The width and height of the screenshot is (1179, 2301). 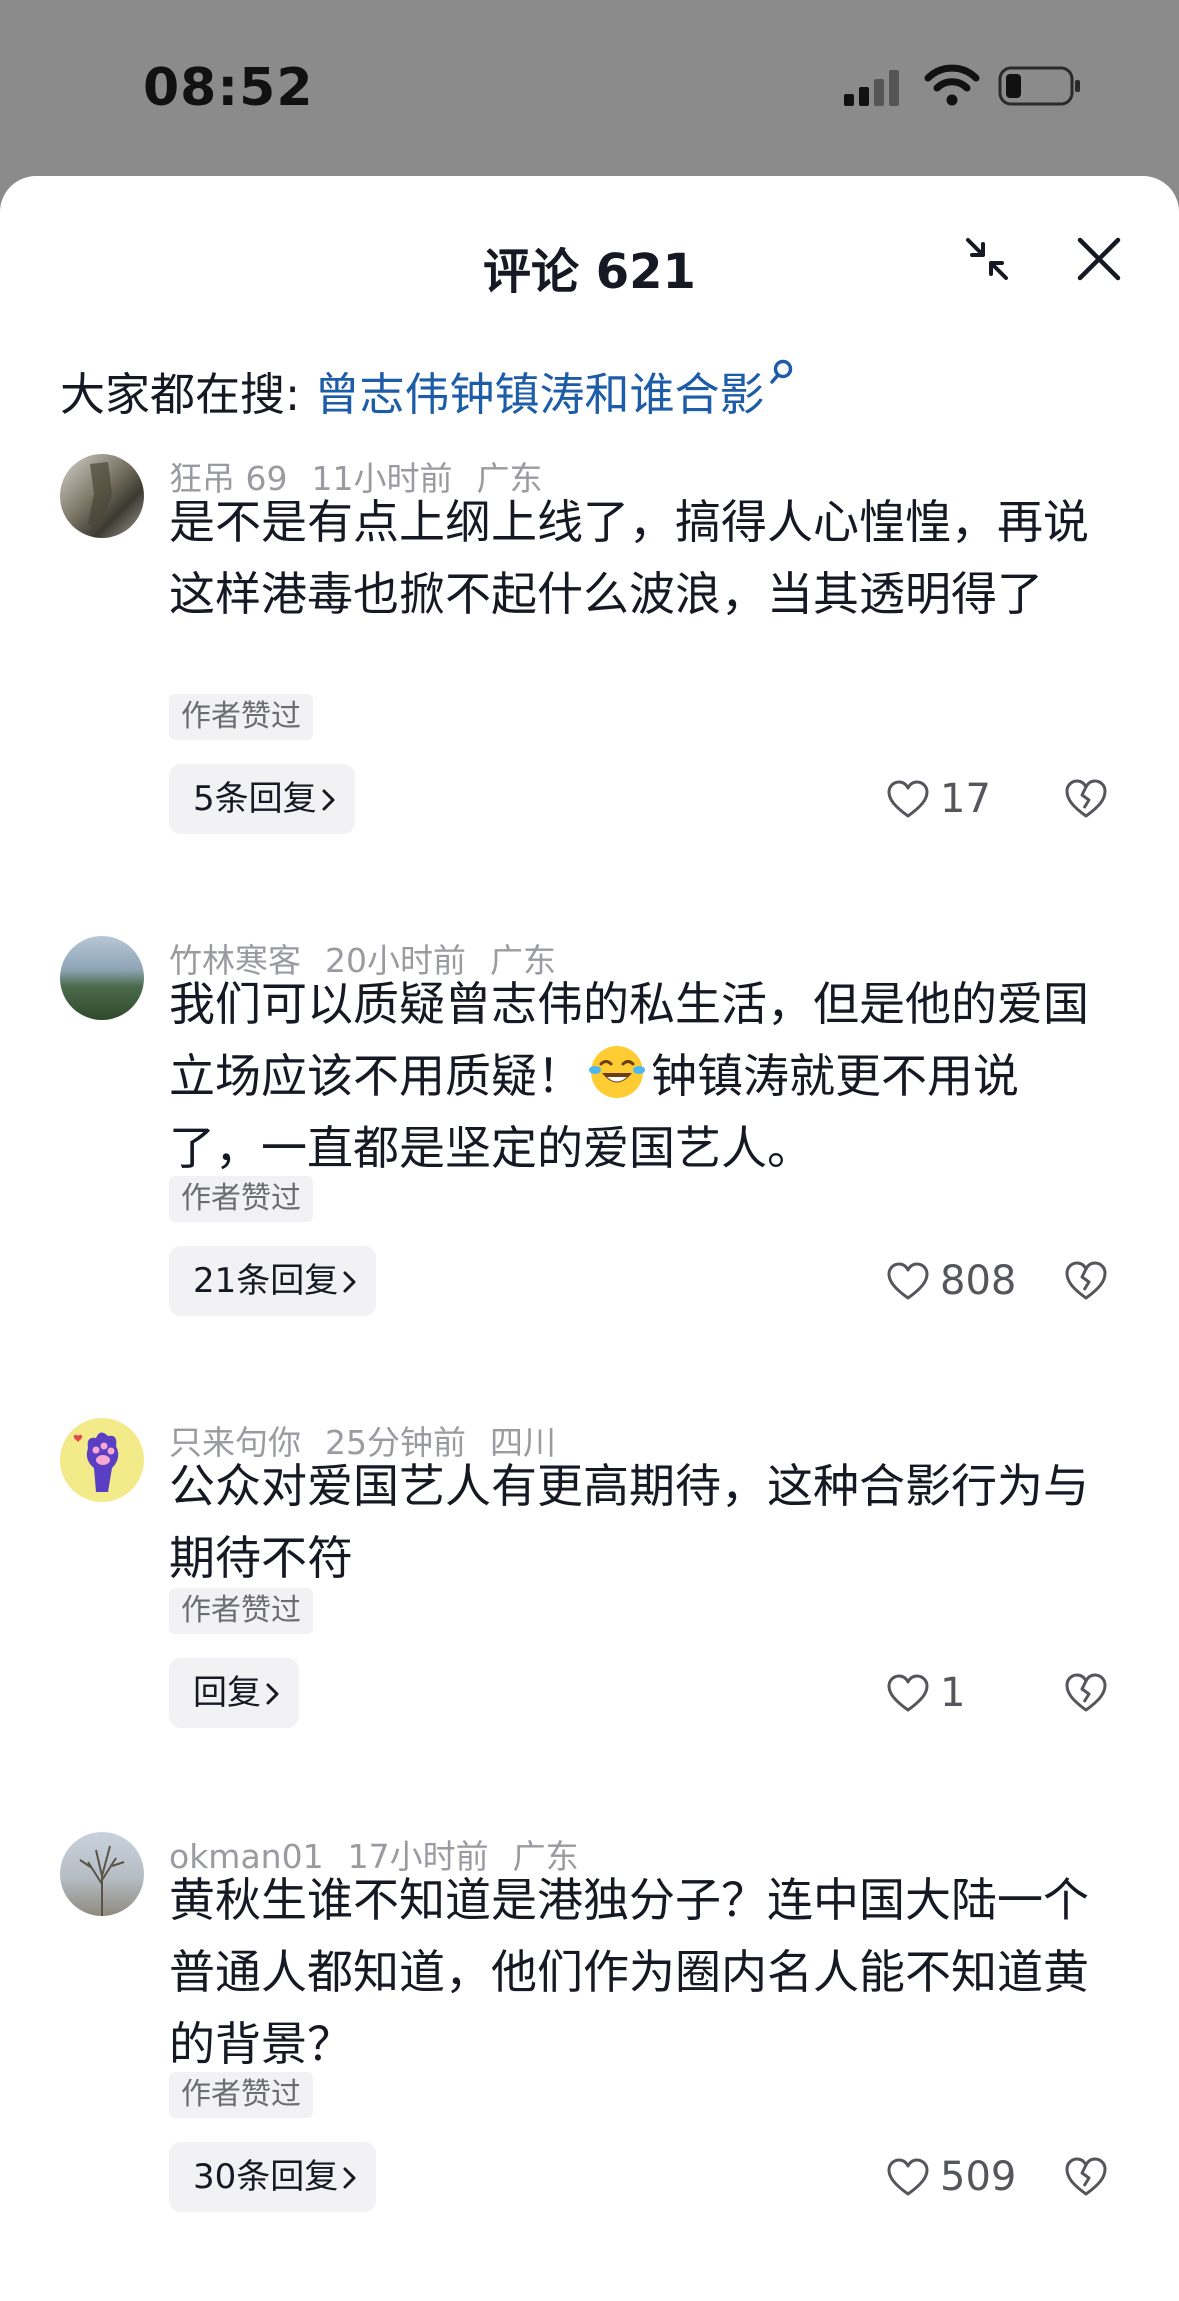 I want to click on like-button: 1, so click(x=925, y=1693).